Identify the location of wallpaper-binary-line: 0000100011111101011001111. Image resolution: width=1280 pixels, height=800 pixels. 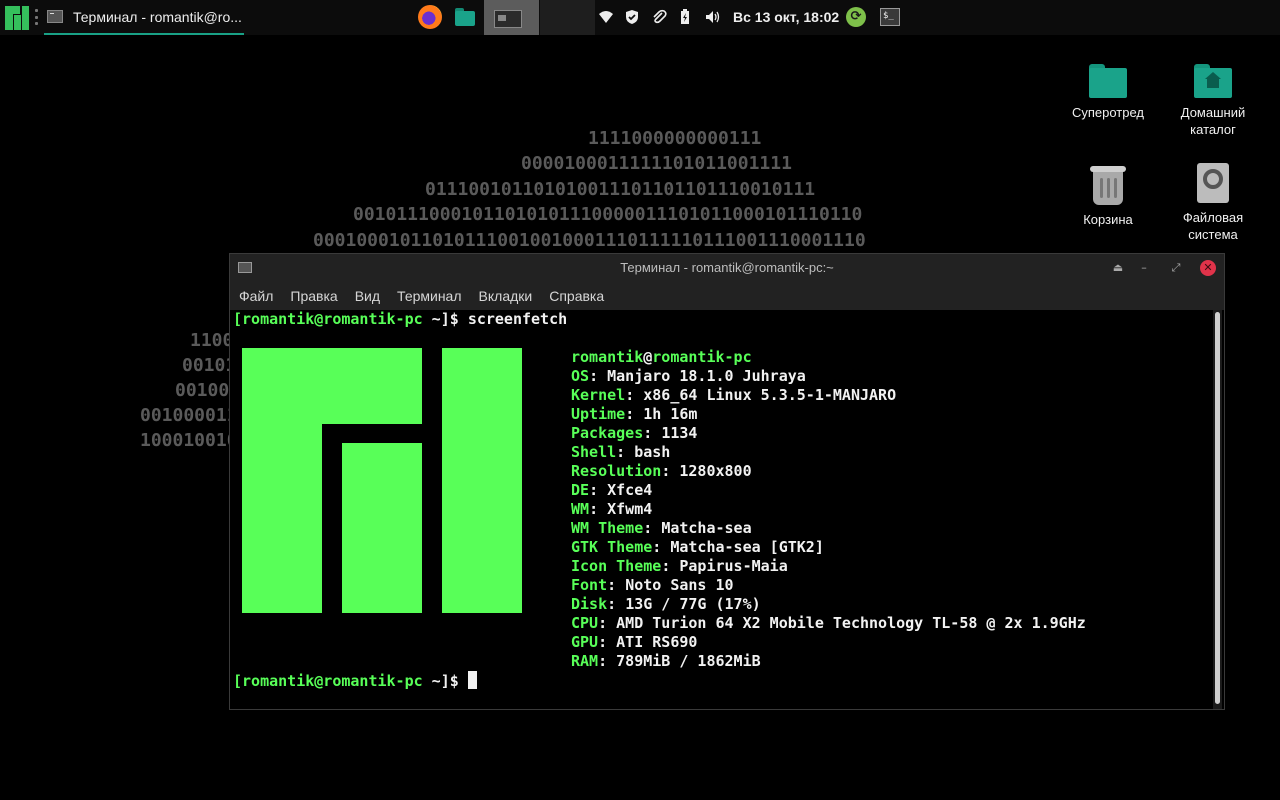
(656, 163).